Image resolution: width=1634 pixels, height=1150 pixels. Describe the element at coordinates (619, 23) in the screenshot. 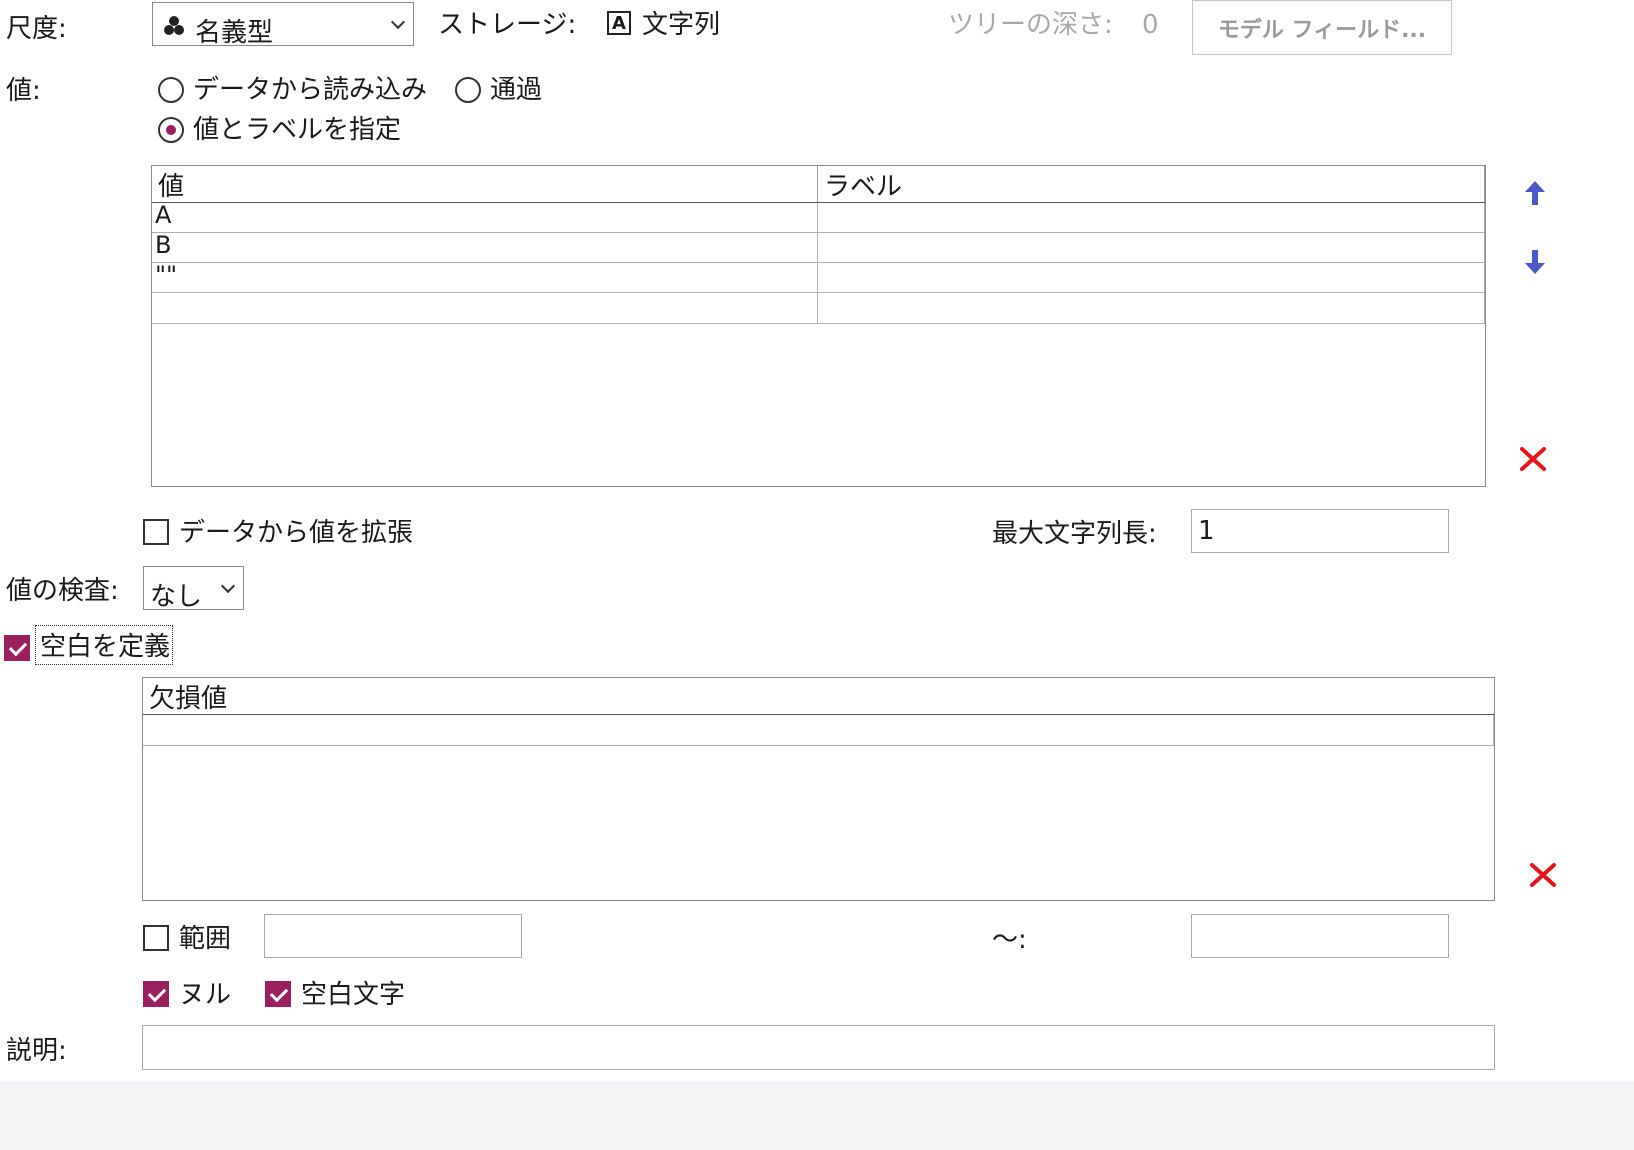

I see `text-storage-icon: A` at that location.